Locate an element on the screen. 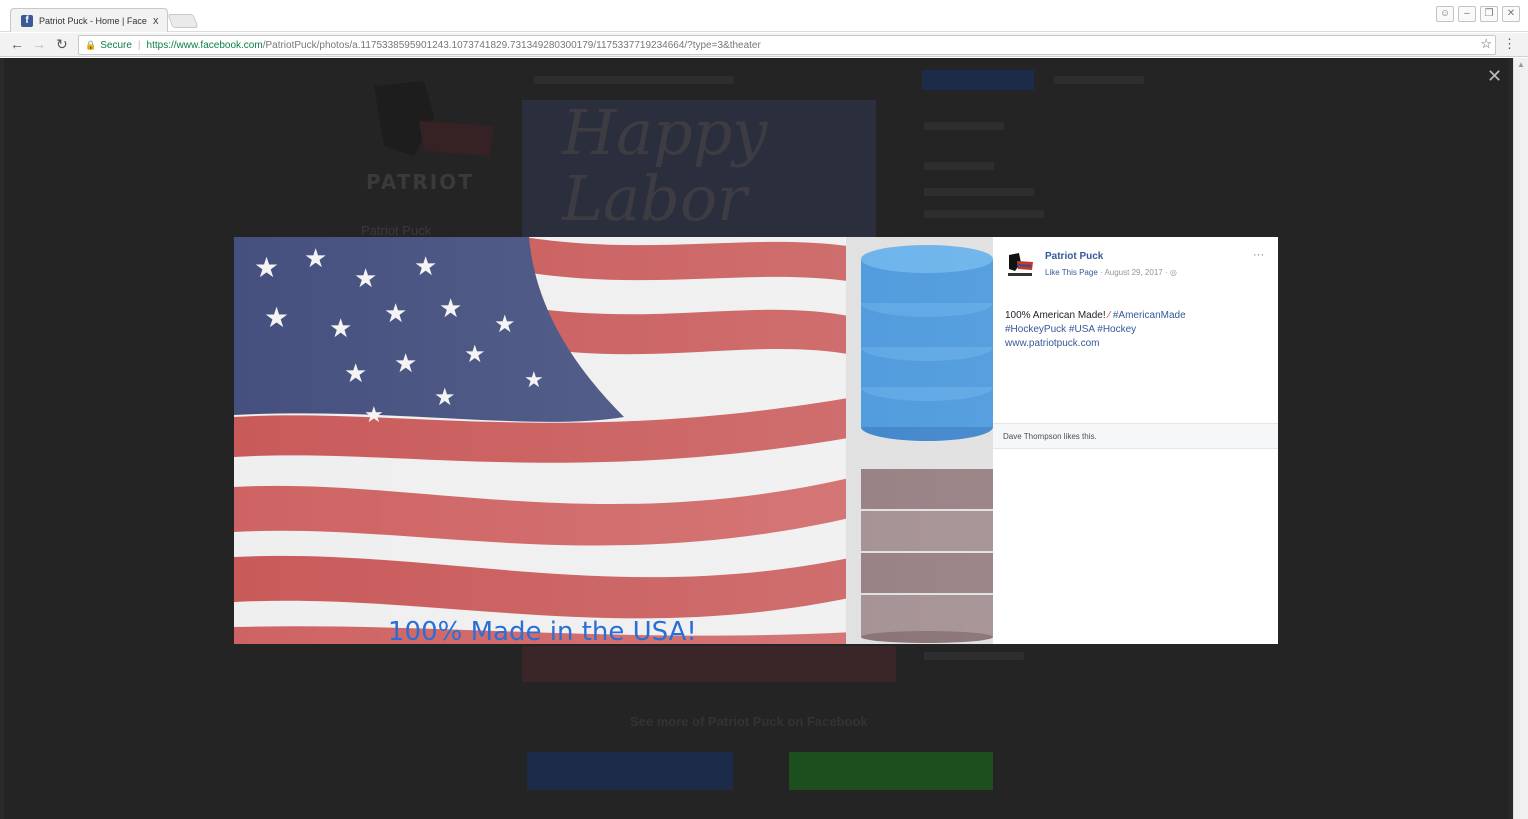  post-meta: Like This Page · August 29, 2017 · ◎ is located at coordinates (1111, 272).